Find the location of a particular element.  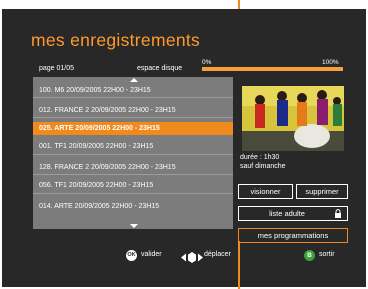

duration-text: durée : 1h30 is located at coordinates (260, 157).